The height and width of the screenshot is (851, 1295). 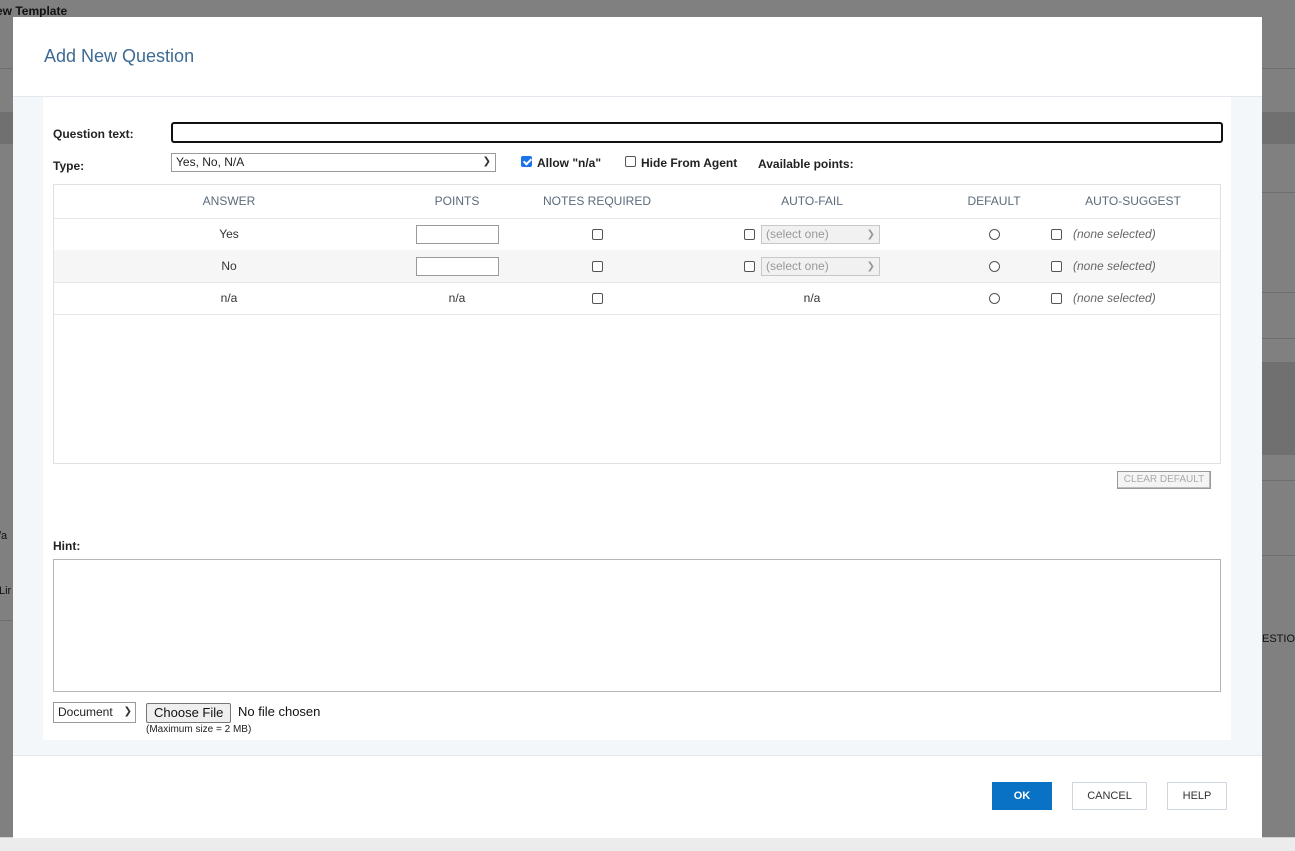 What do you see at coordinates (812, 201) in the screenshot?
I see `column-header-auto-fail: AUTO-FAIL` at bounding box center [812, 201].